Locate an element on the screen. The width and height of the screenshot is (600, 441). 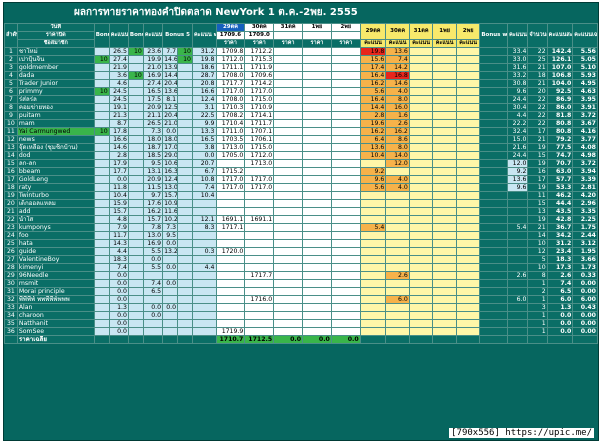
total-cell: 74.7 is located at coordinates (560, 155).